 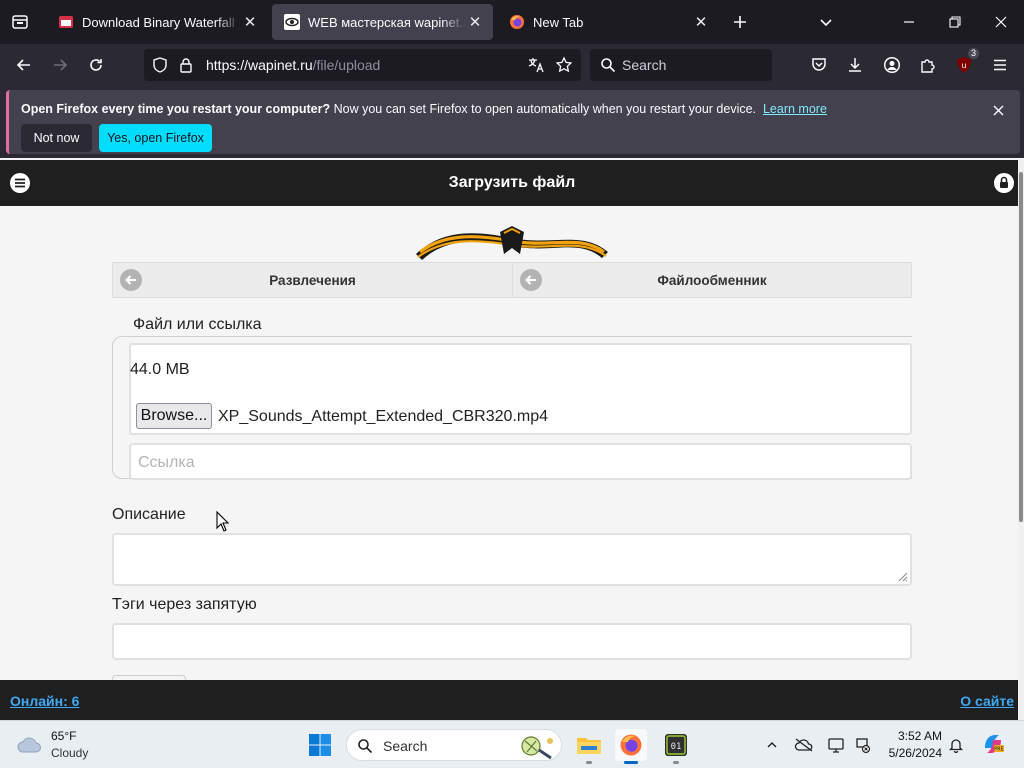 I want to click on link-input: Ссылка, so click(x=520, y=461).